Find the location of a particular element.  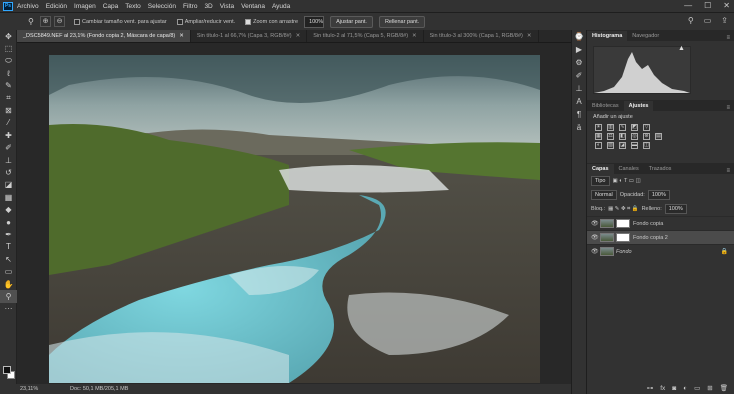

opacity-input: 100% is located at coordinates (658, 195).